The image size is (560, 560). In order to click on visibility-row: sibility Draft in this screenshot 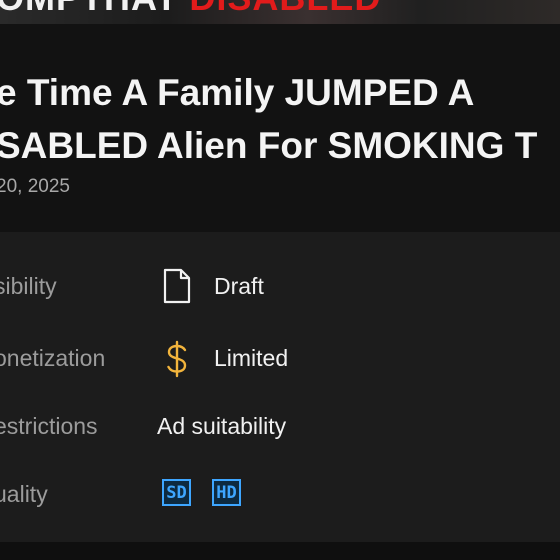, I will do `click(280, 286)`.